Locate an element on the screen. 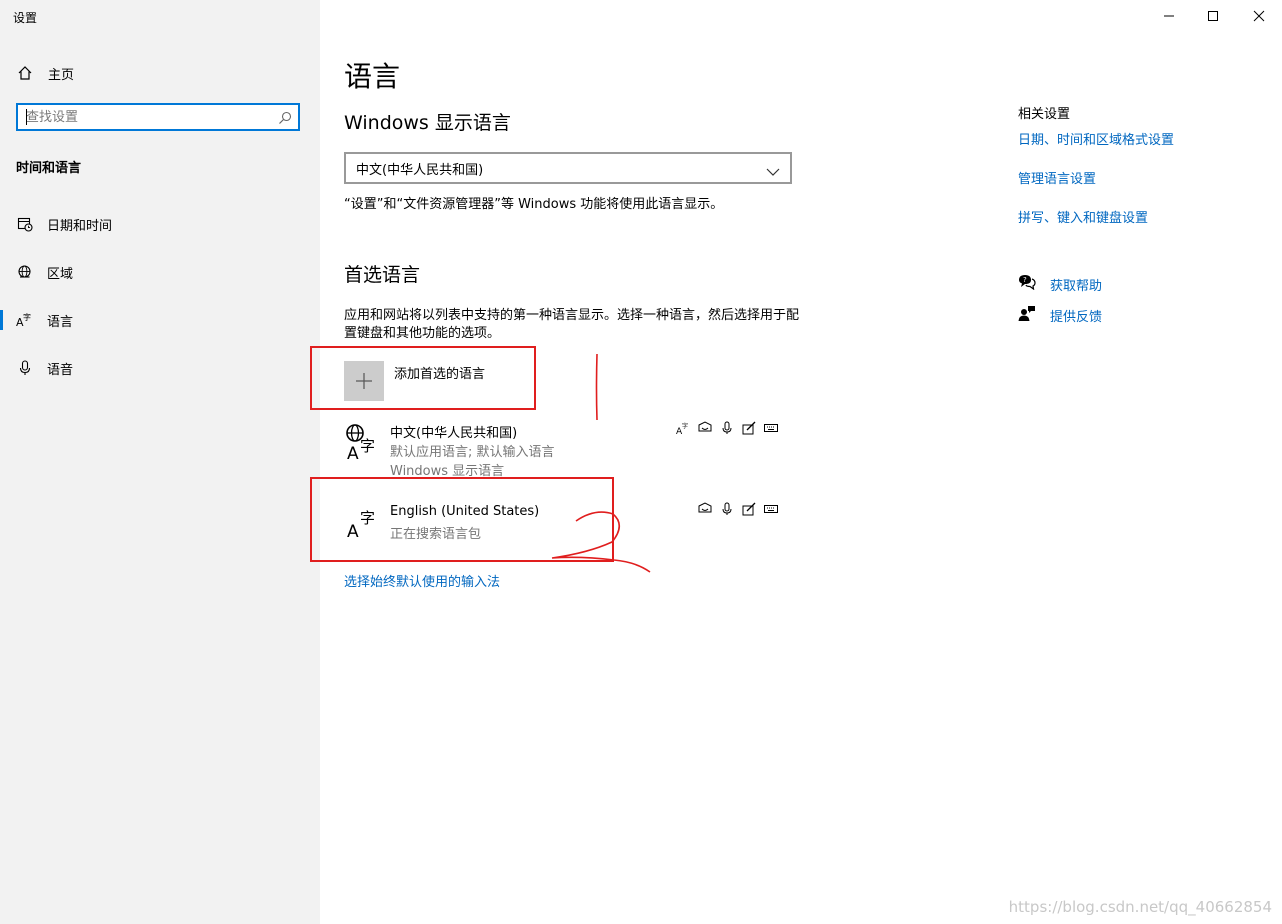 The image size is (1282, 924). language-feature-icons: A字 is located at coordinates (727, 428).